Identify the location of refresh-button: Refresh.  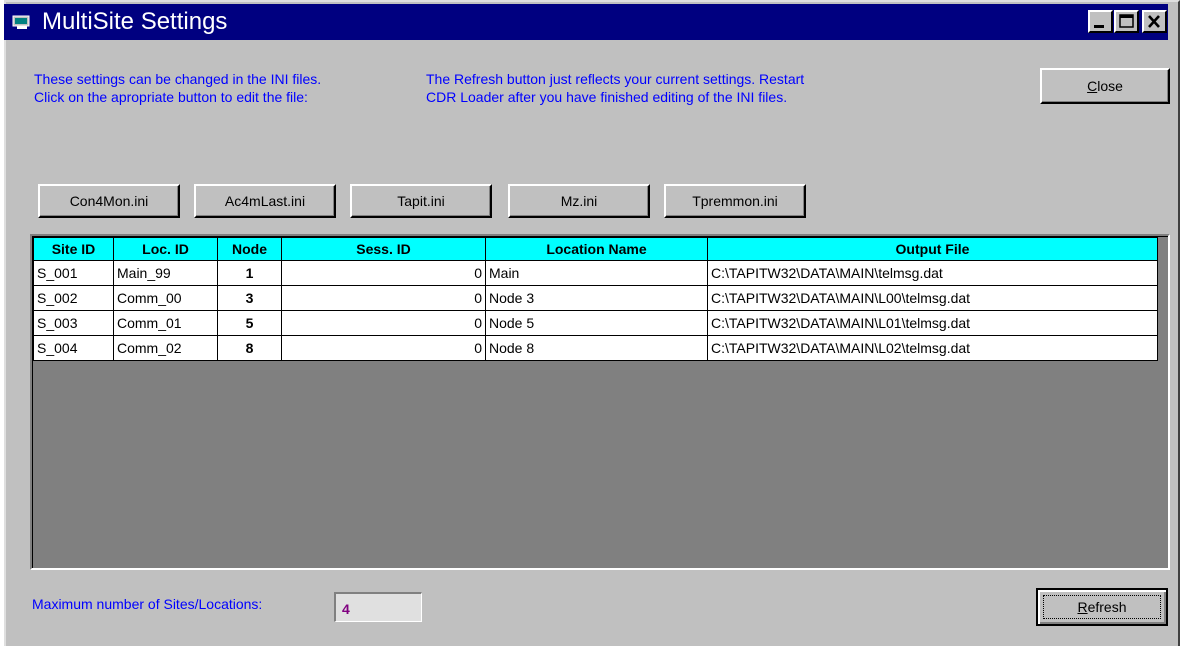
(1102, 607).